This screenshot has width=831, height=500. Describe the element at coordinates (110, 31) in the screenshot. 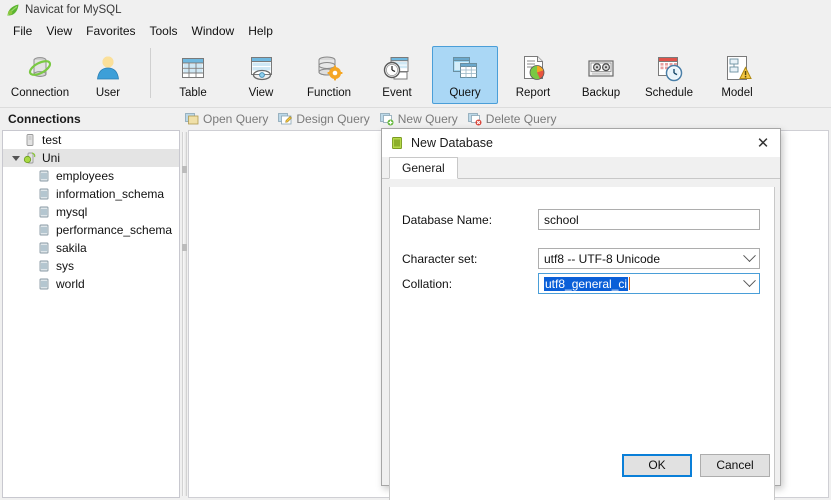

I see `menu-favorites: Favorites` at that location.